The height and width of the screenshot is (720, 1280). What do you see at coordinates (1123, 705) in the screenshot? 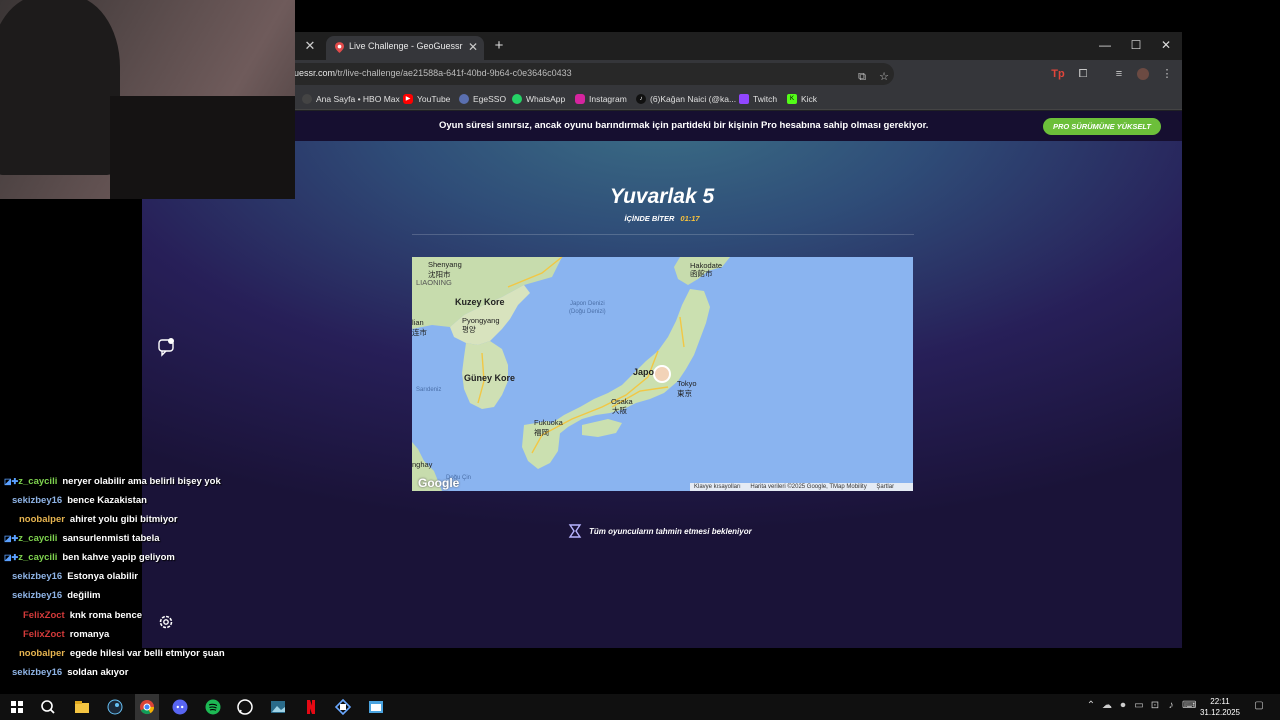
I see `microphone-icon: ⏺` at bounding box center [1123, 705].